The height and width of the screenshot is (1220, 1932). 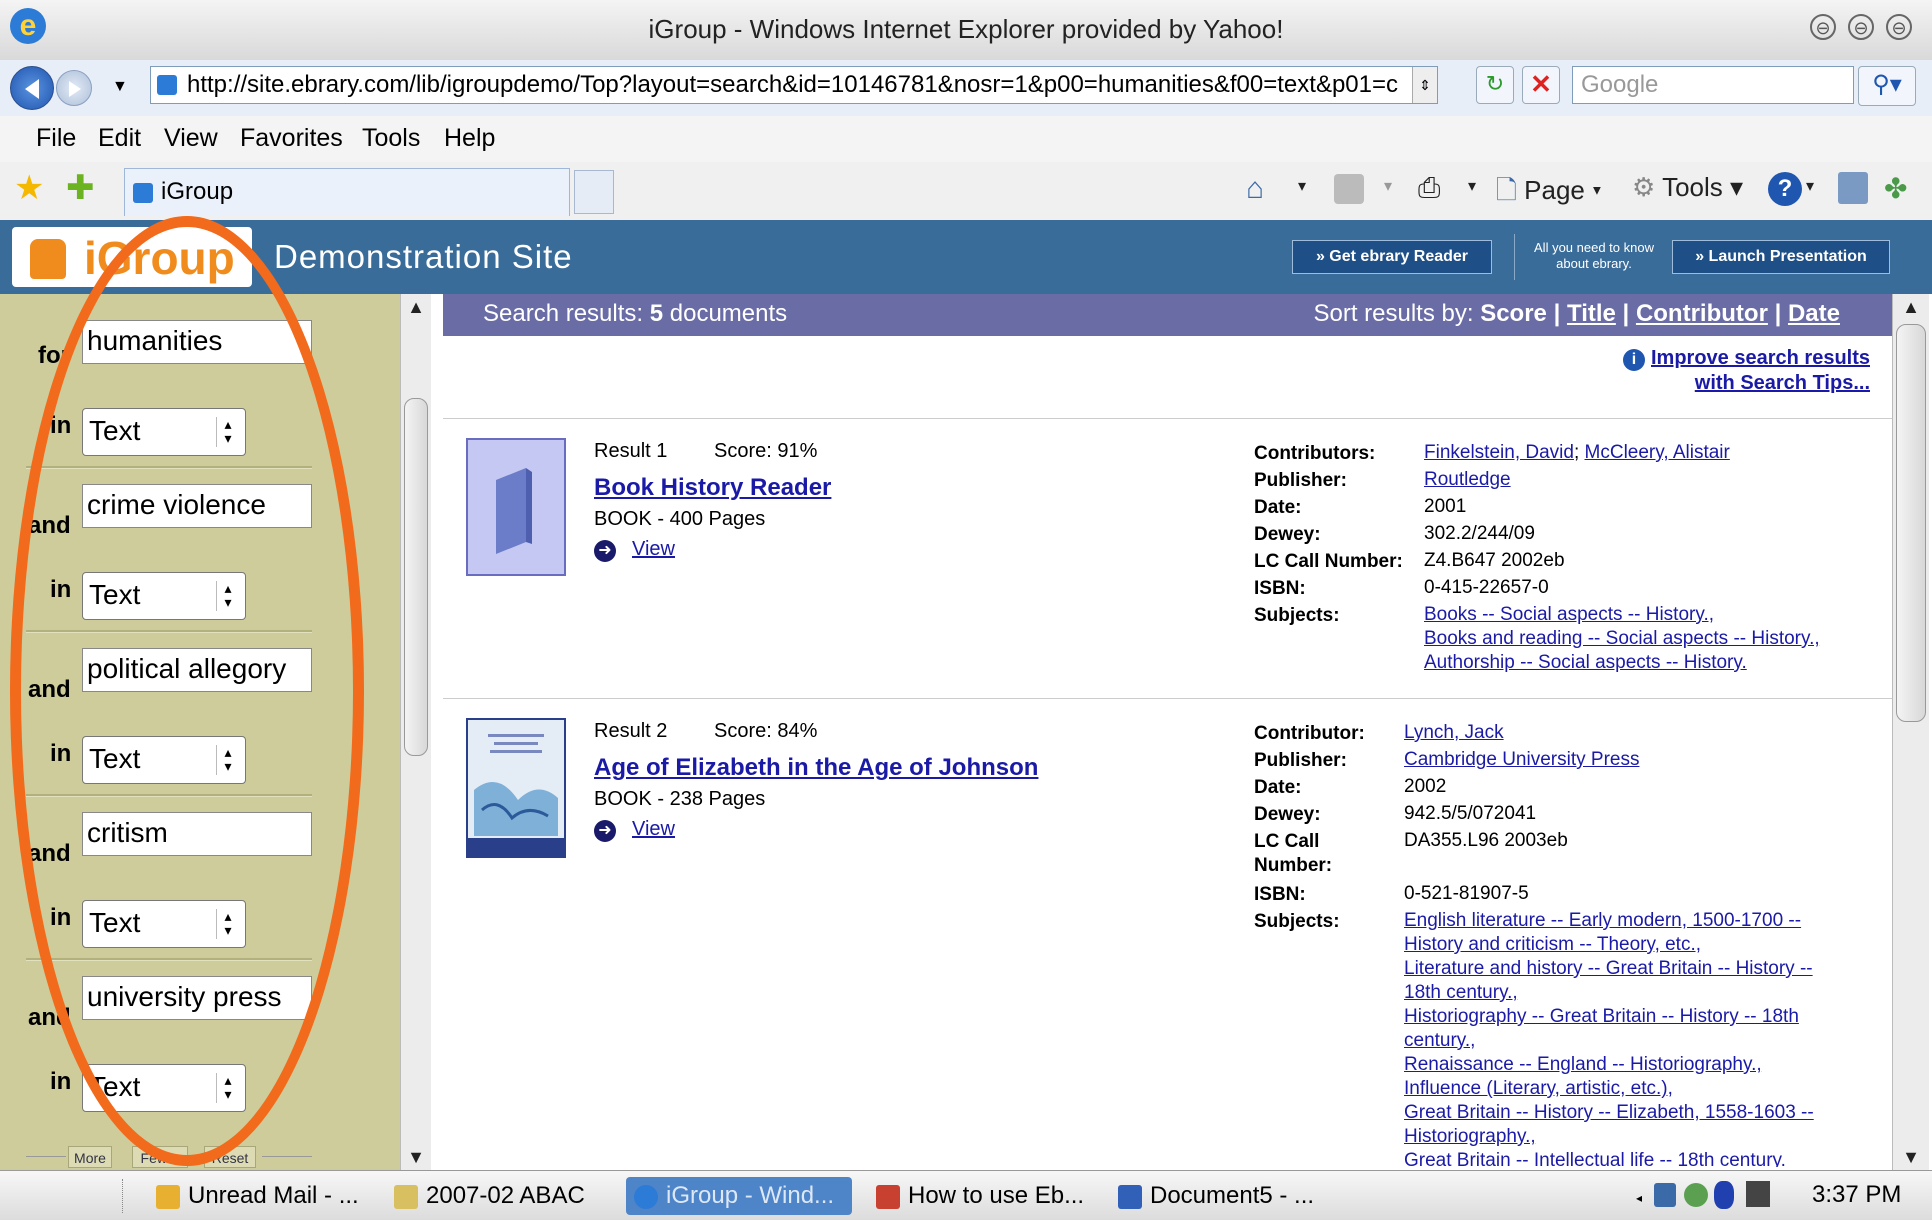 What do you see at coordinates (1639, 1198) in the screenshot?
I see `tray-expand-icon: ◂` at bounding box center [1639, 1198].